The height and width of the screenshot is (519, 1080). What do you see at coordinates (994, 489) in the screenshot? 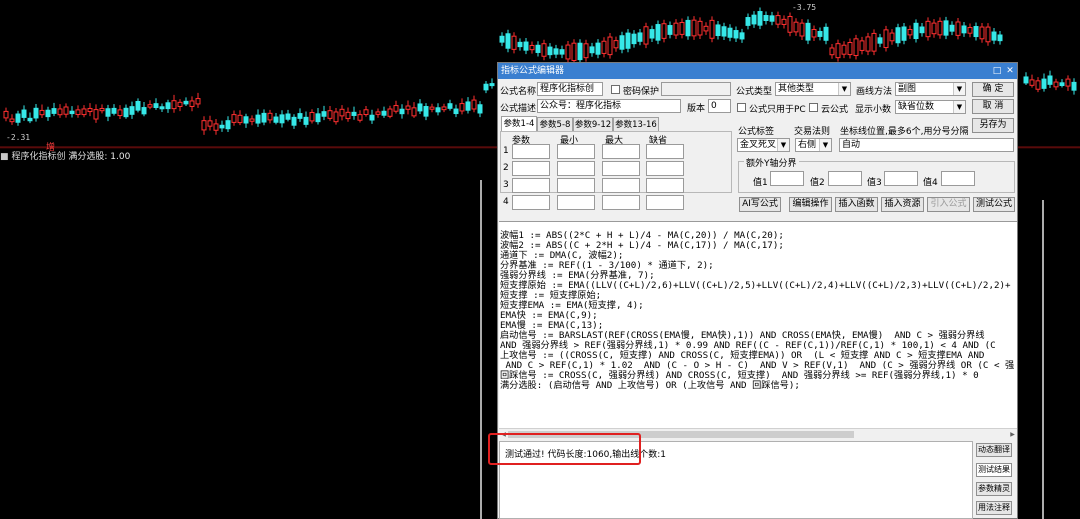
I see `param-wizard-button: 参数精灵` at bounding box center [994, 489].